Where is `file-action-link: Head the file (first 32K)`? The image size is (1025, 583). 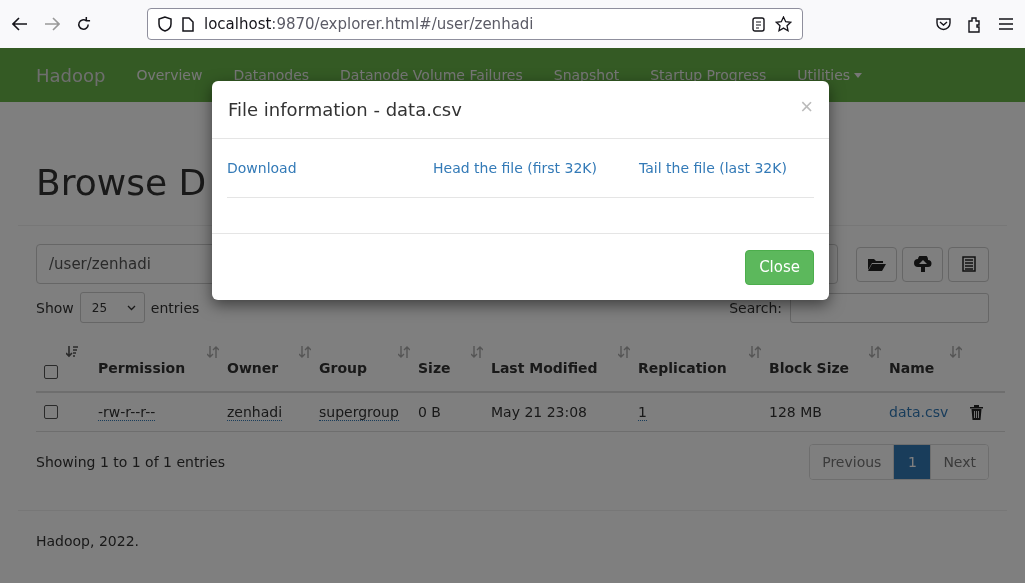
file-action-link: Head the file (first 32K) is located at coordinates (515, 168).